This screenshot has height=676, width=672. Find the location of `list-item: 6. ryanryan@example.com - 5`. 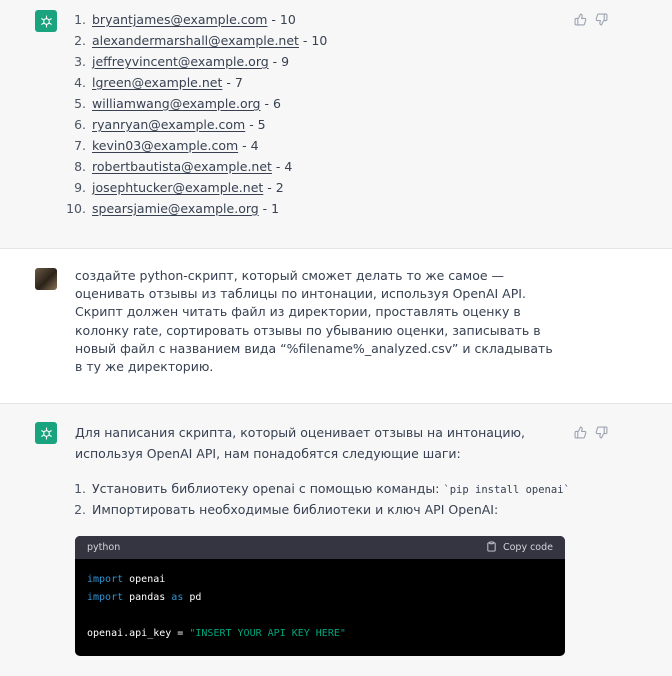

list-item: 6. ryanryan@example.com - 5 is located at coordinates (170, 124).